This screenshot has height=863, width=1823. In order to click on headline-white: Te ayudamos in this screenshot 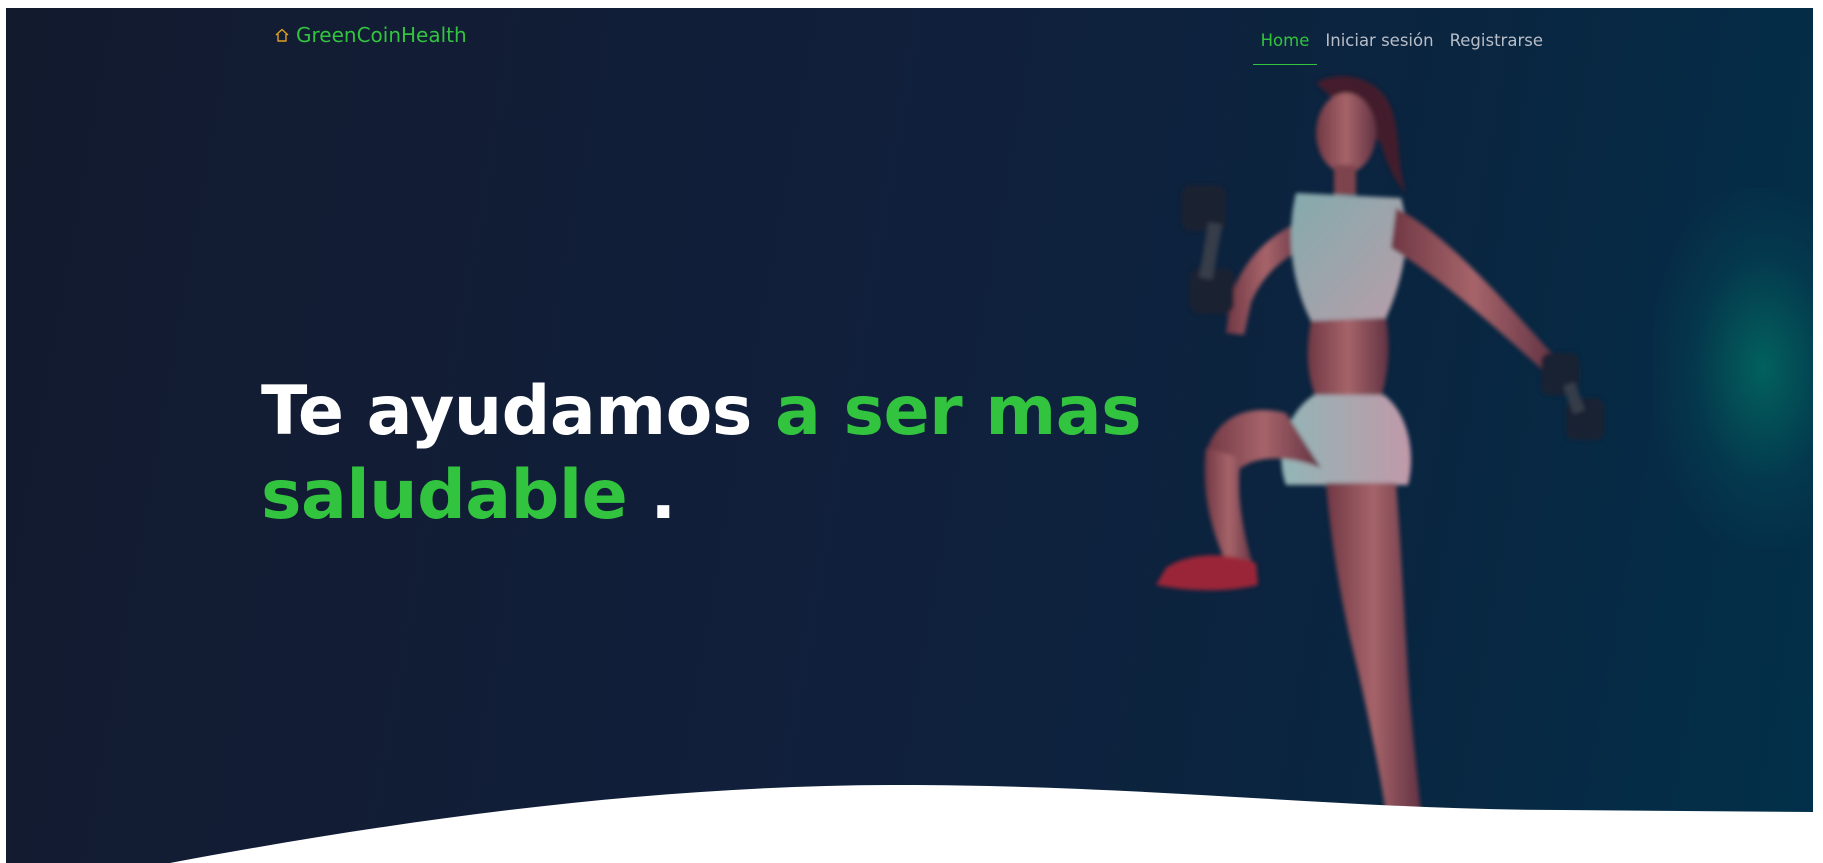, I will do `click(518, 411)`.